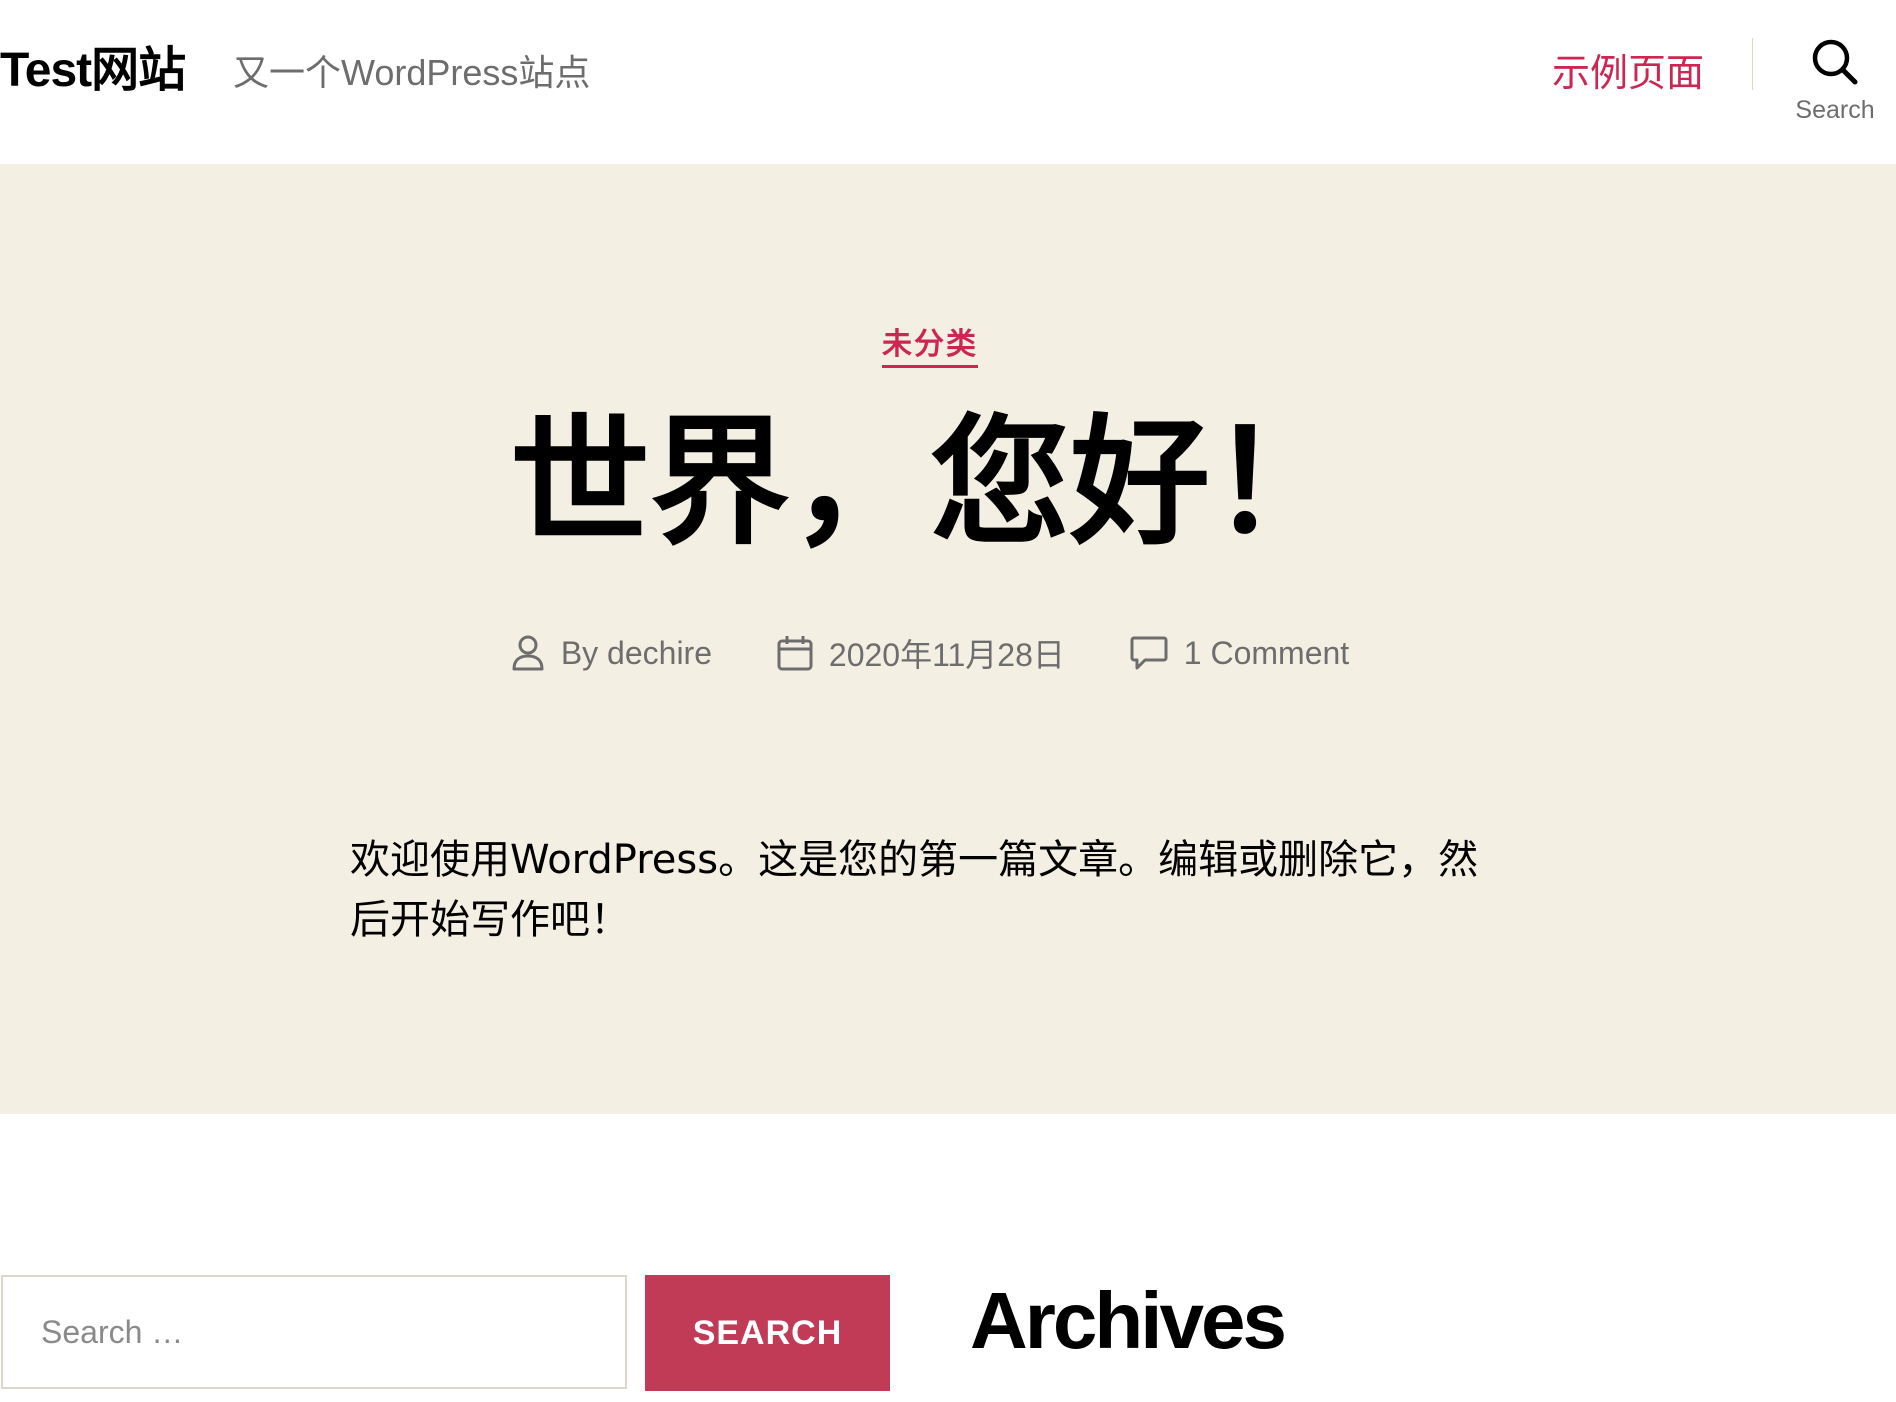 The height and width of the screenshot is (1402, 1896). What do you see at coordinates (948, 82) in the screenshot?
I see `site-header: Test网站 又一个WordPress站点 示例页面 Search` at bounding box center [948, 82].